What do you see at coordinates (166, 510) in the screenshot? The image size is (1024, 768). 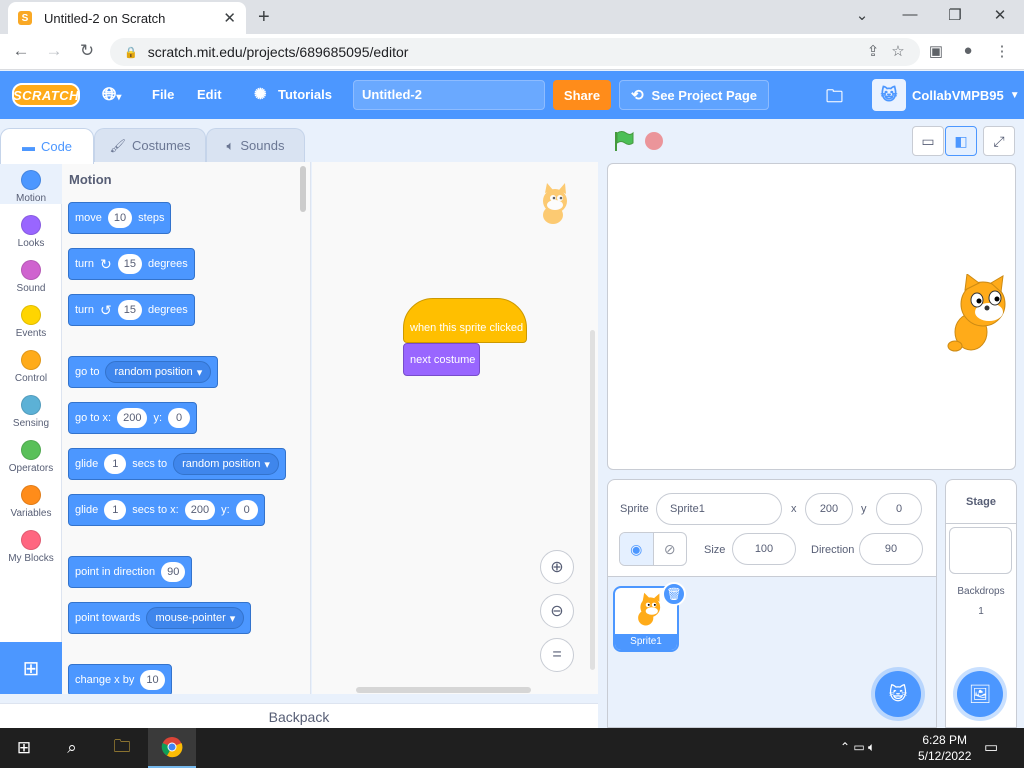 I see `block-glide-to-xy: glide 1 secs to x: 200 y: 0` at bounding box center [166, 510].